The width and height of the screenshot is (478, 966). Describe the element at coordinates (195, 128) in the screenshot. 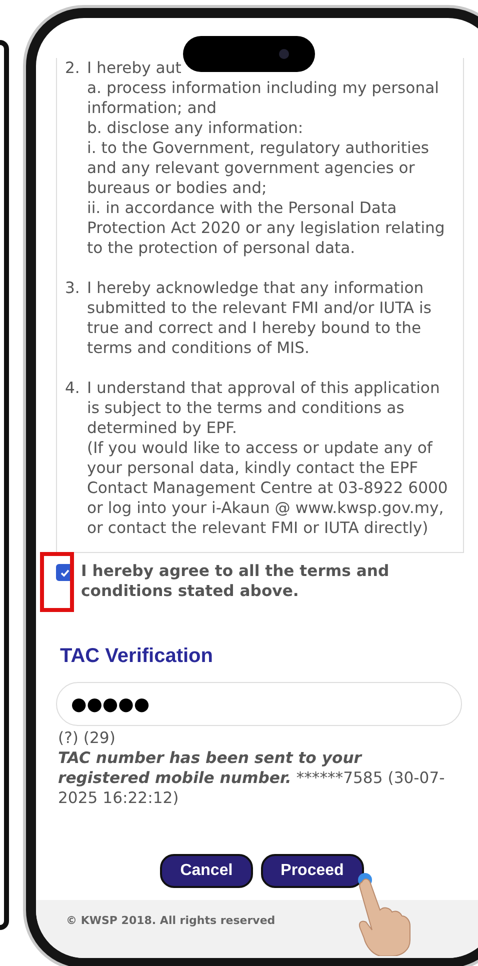

I see `term-text: b. disclose any information:` at that location.